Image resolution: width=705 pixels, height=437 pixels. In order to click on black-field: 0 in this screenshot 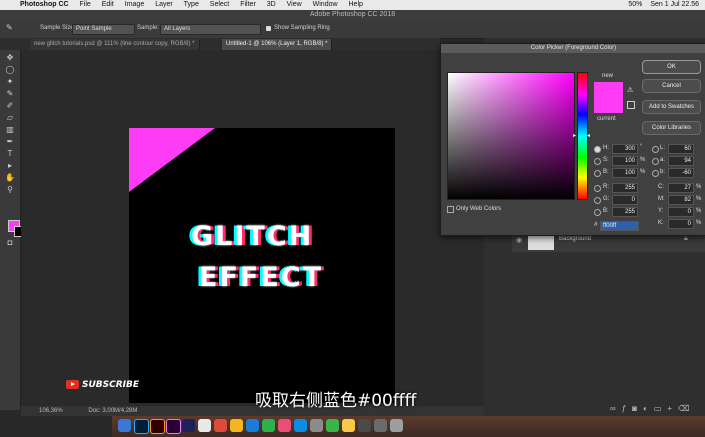, I will do `click(681, 224)`.